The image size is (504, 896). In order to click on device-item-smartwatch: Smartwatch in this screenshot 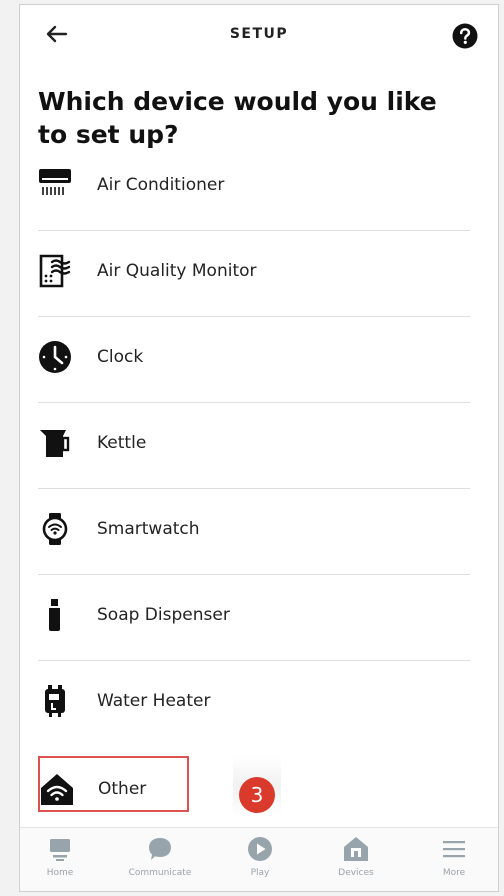, I will do `click(254, 532)`.